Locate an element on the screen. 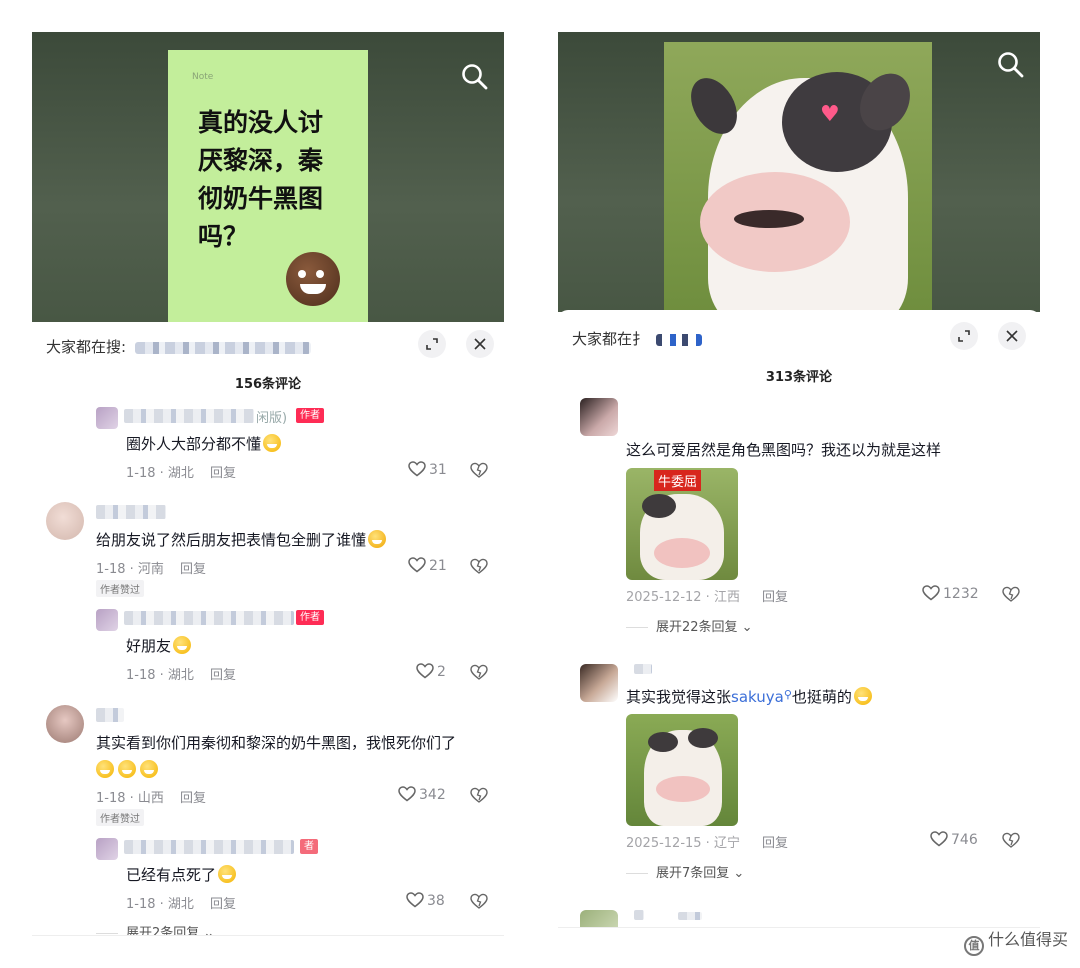  like-button: 2 is located at coordinates (431, 671).